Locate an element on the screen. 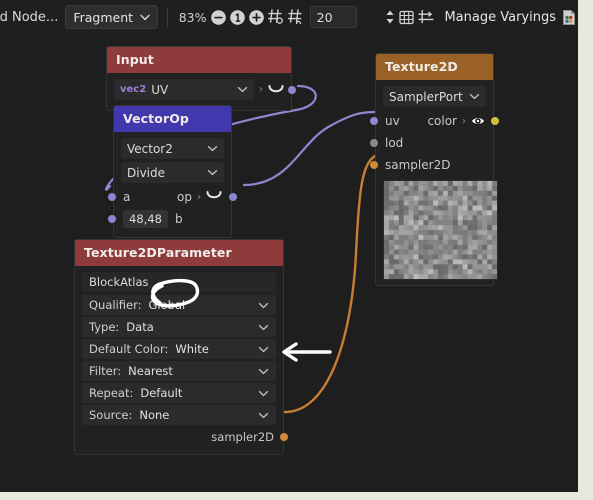  stepper-updown-icon is located at coordinates (390, 17).